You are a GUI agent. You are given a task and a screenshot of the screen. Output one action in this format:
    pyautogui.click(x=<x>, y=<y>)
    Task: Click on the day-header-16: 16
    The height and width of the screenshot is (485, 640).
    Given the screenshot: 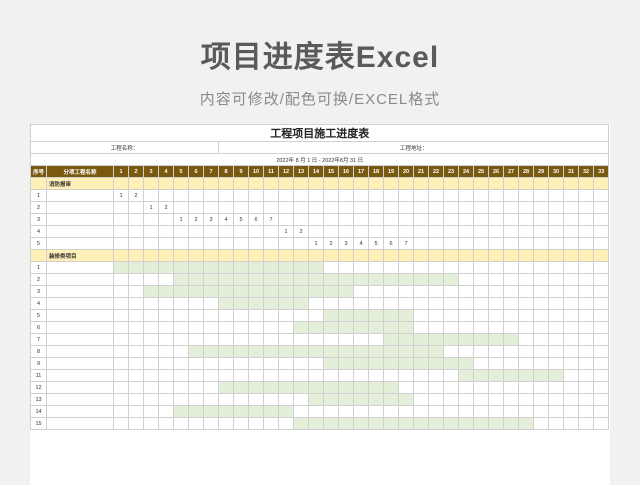 What is the action you would take?
    pyautogui.click(x=346, y=171)
    